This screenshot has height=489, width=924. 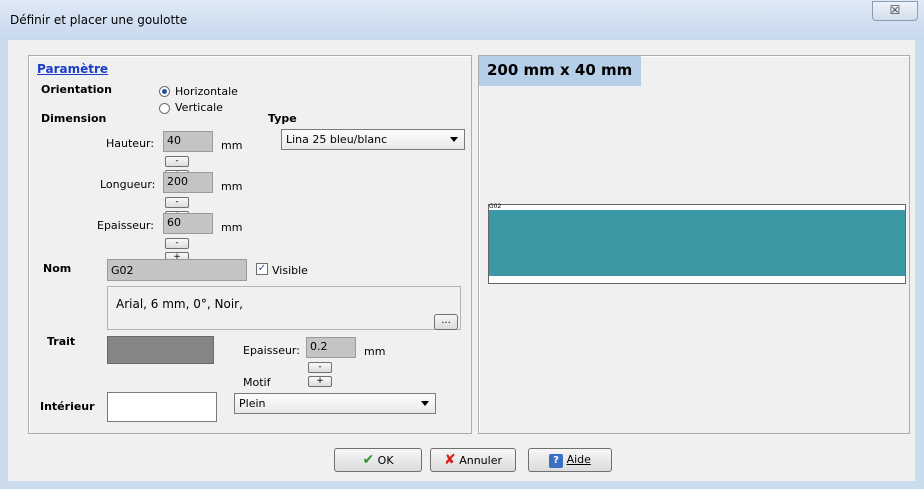 I want to click on nom-input: G02, so click(x=177, y=270).